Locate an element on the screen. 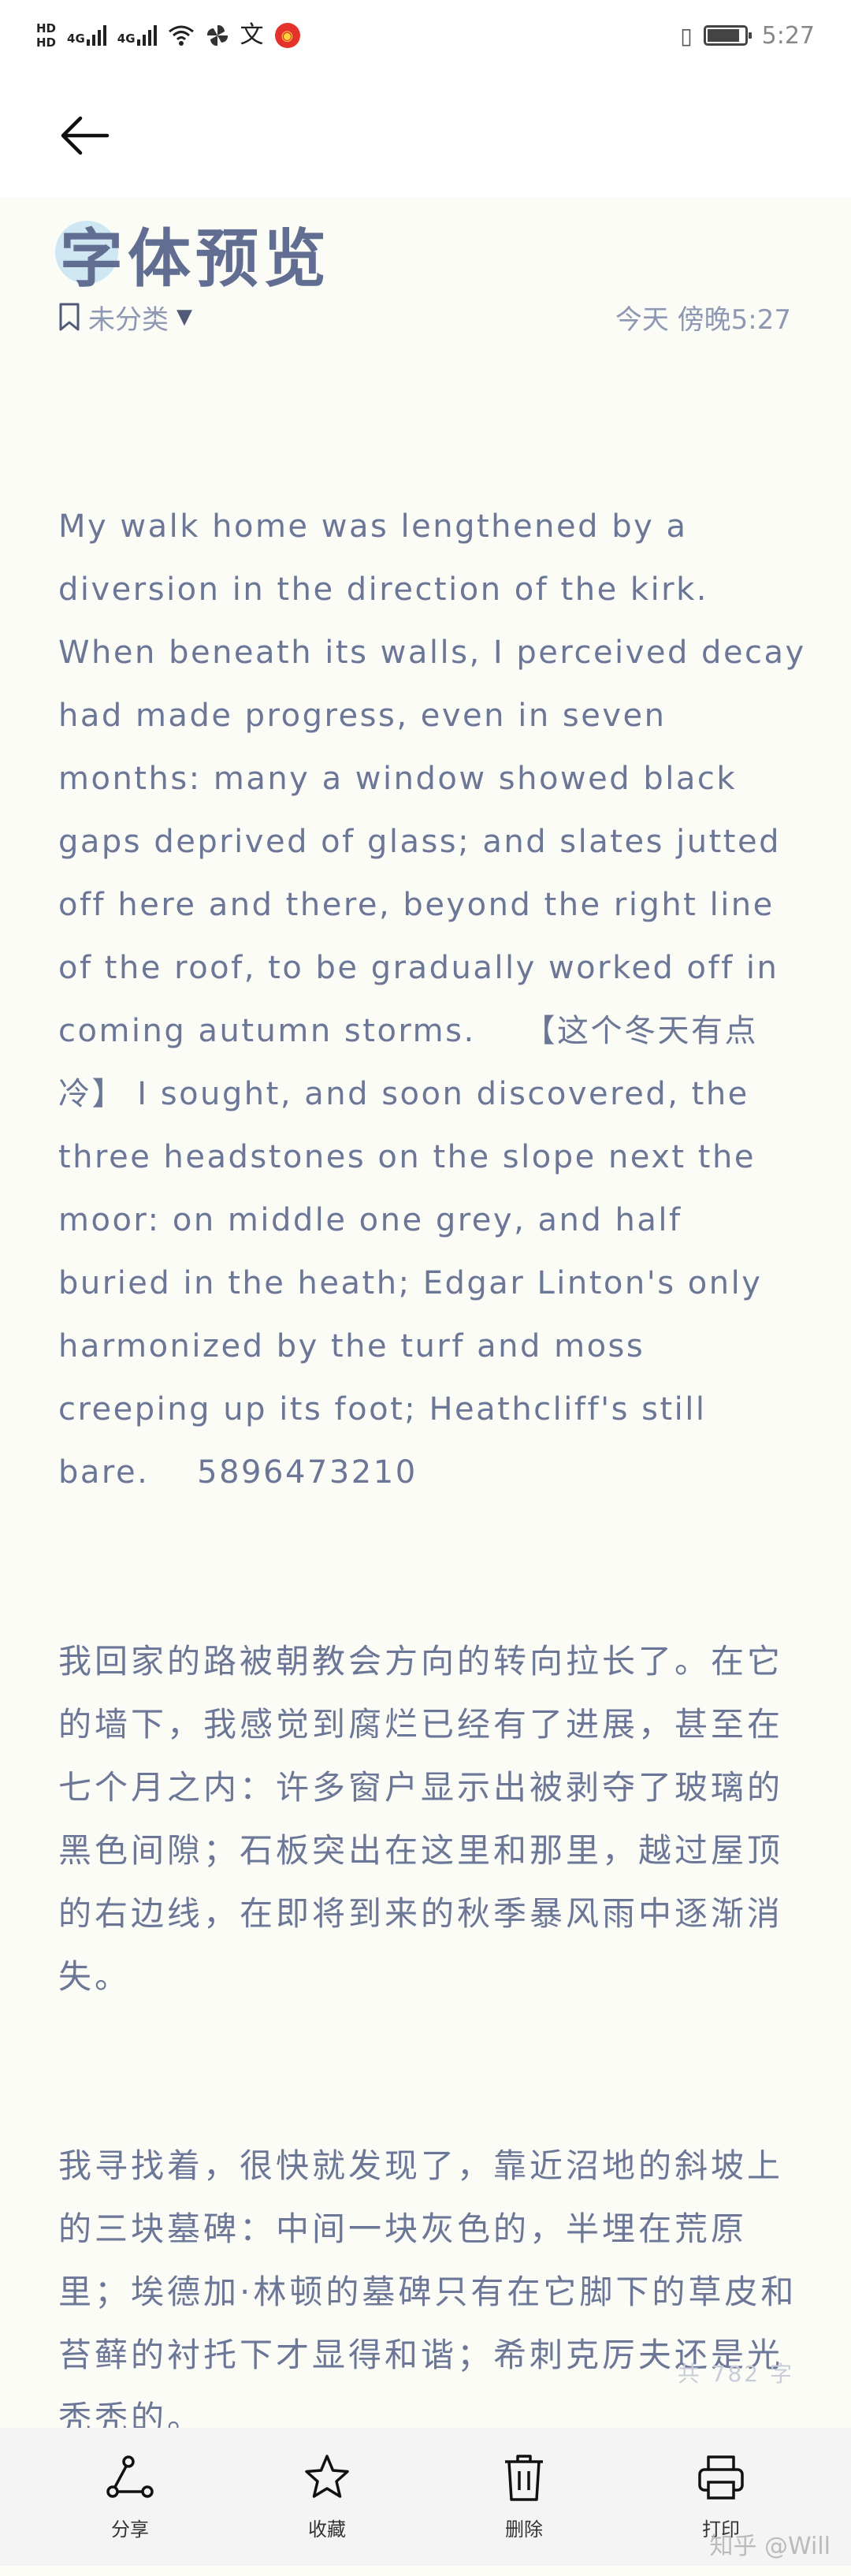  printer-icon is located at coordinates (721, 2477).